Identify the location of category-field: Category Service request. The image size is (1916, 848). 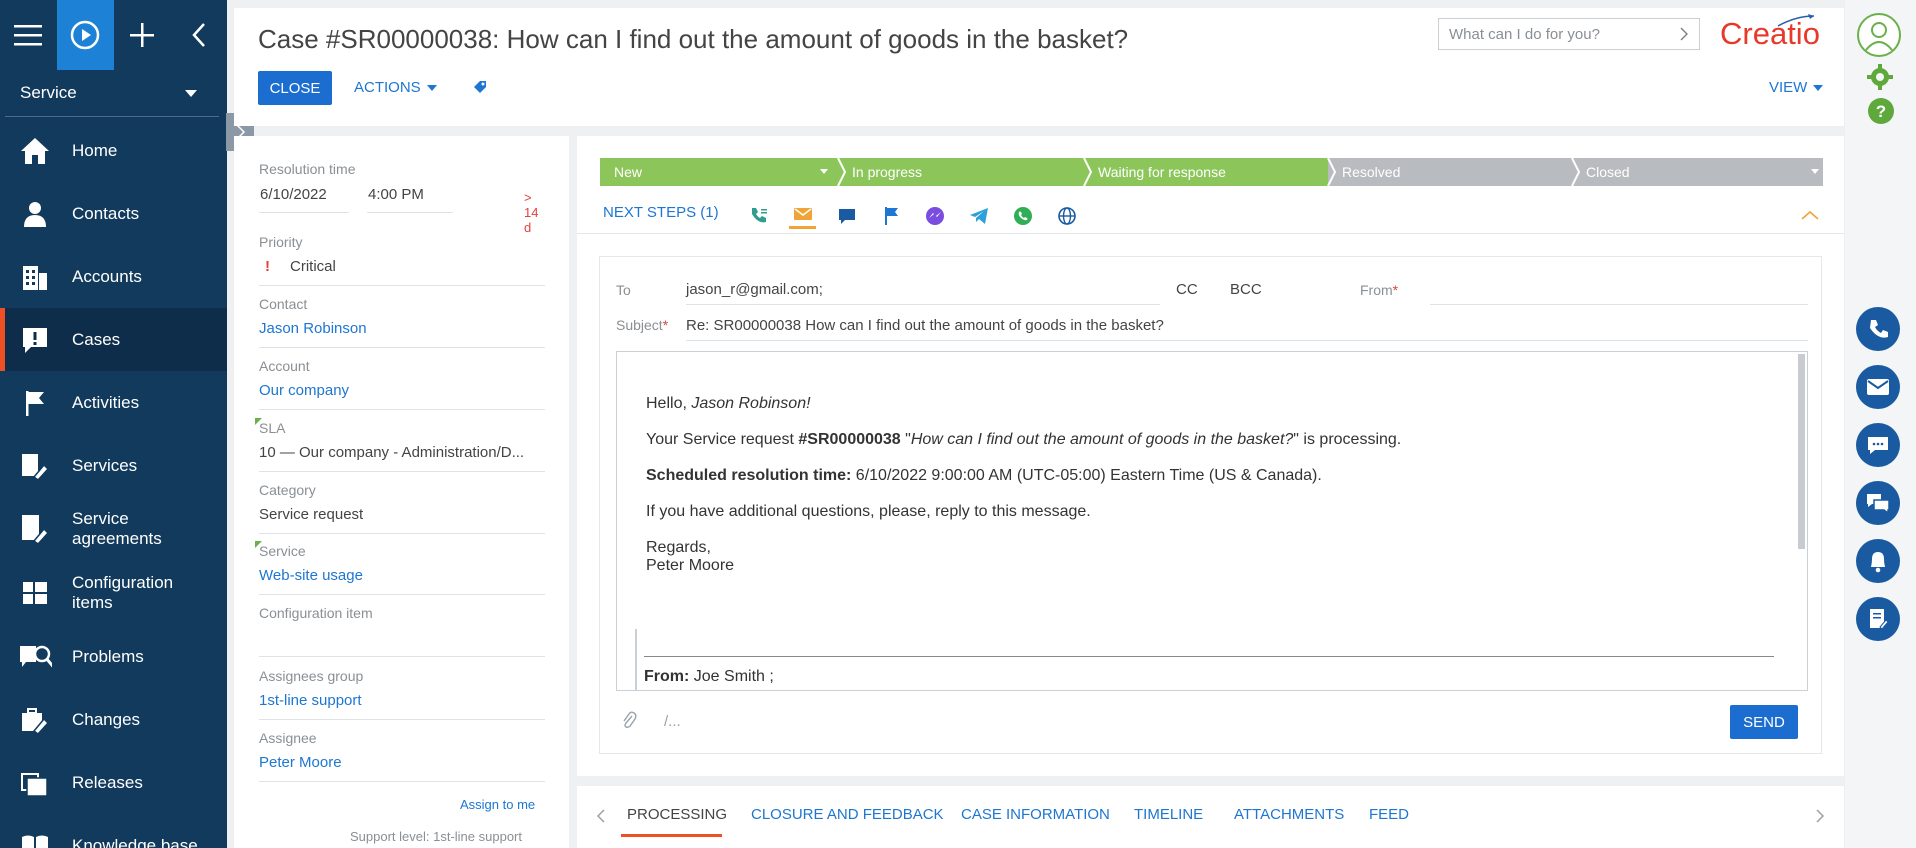
(402, 508).